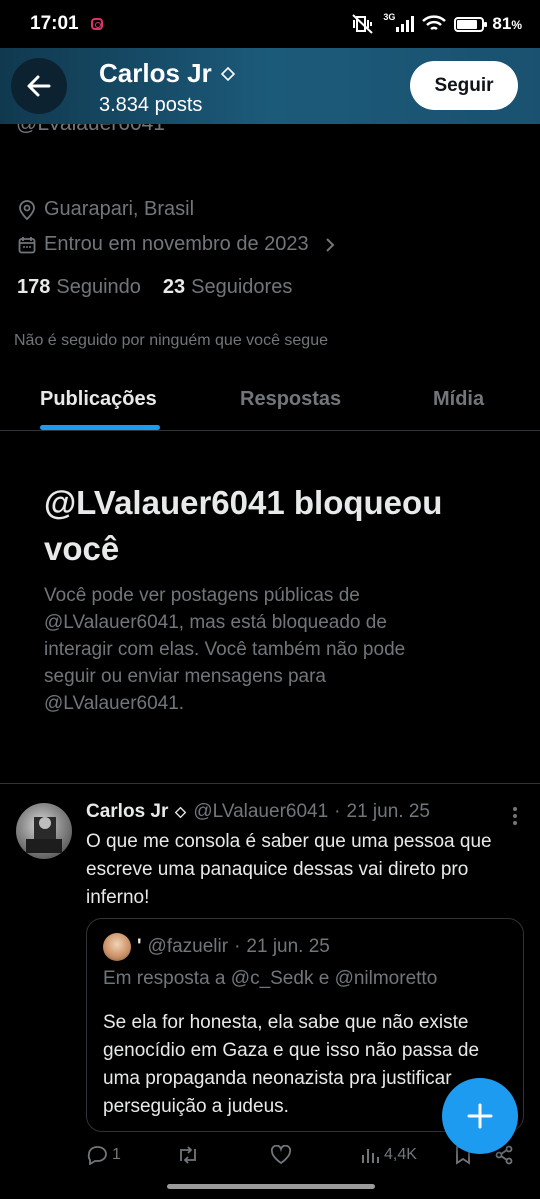 This screenshot has height=1199, width=540. I want to click on retweet-button, so click(188, 1155).